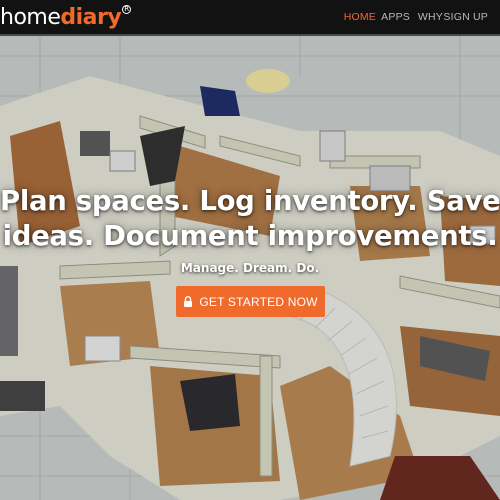  I want to click on get-started-label: GET STARTED NOW, so click(258, 301).